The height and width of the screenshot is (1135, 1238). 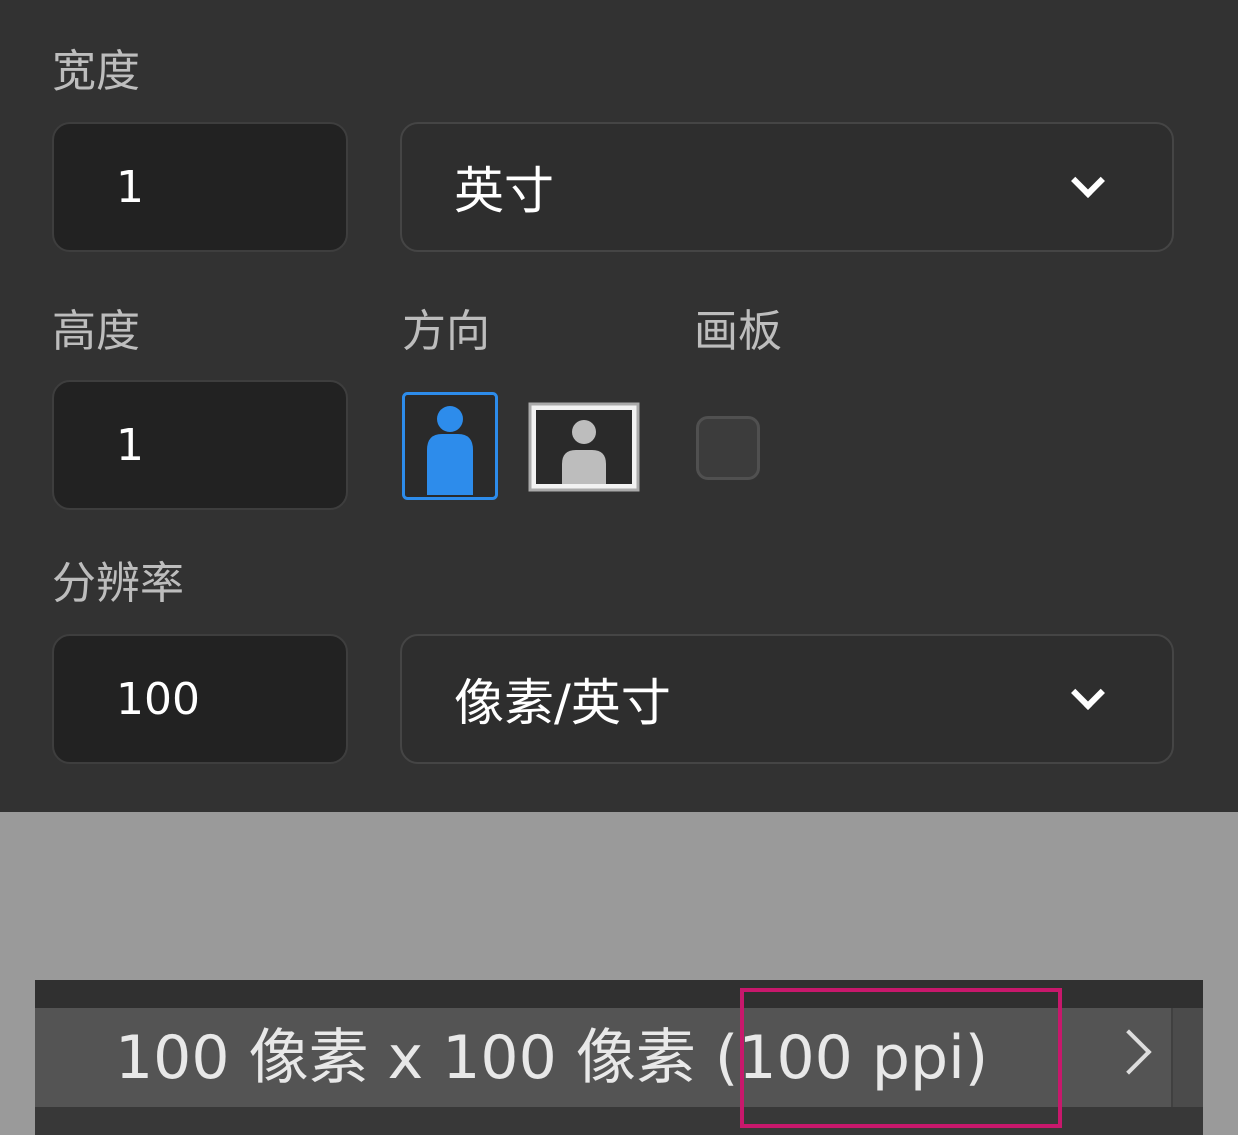 I want to click on portrait-person-icon, so click(x=450, y=446).